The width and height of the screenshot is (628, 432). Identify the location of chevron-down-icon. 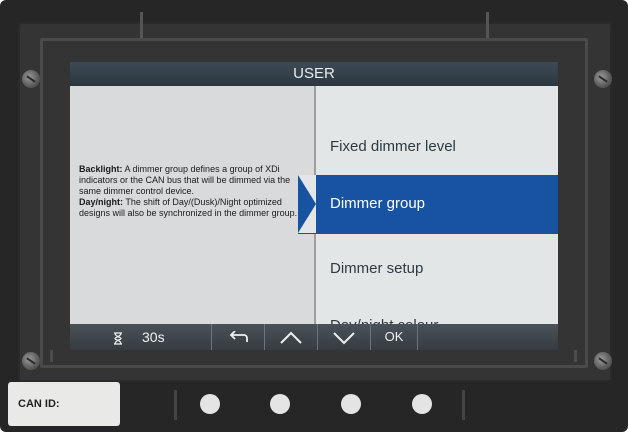
(344, 338).